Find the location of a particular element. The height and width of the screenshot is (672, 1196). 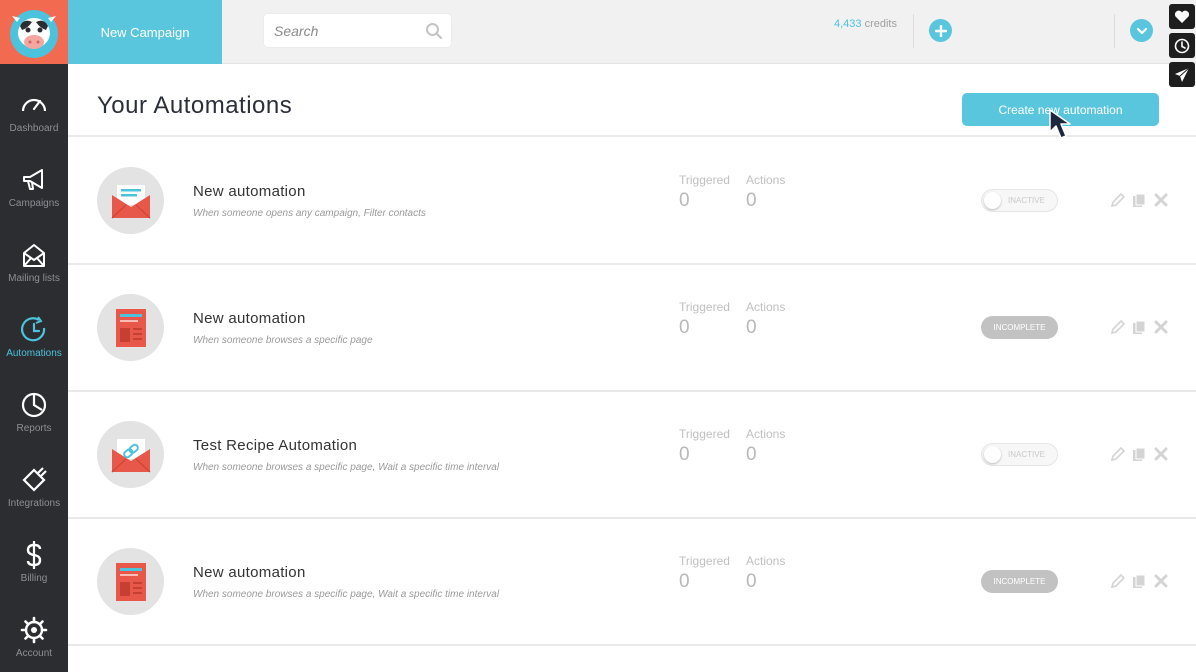

chevron-down-icon is located at coordinates (1141, 30).